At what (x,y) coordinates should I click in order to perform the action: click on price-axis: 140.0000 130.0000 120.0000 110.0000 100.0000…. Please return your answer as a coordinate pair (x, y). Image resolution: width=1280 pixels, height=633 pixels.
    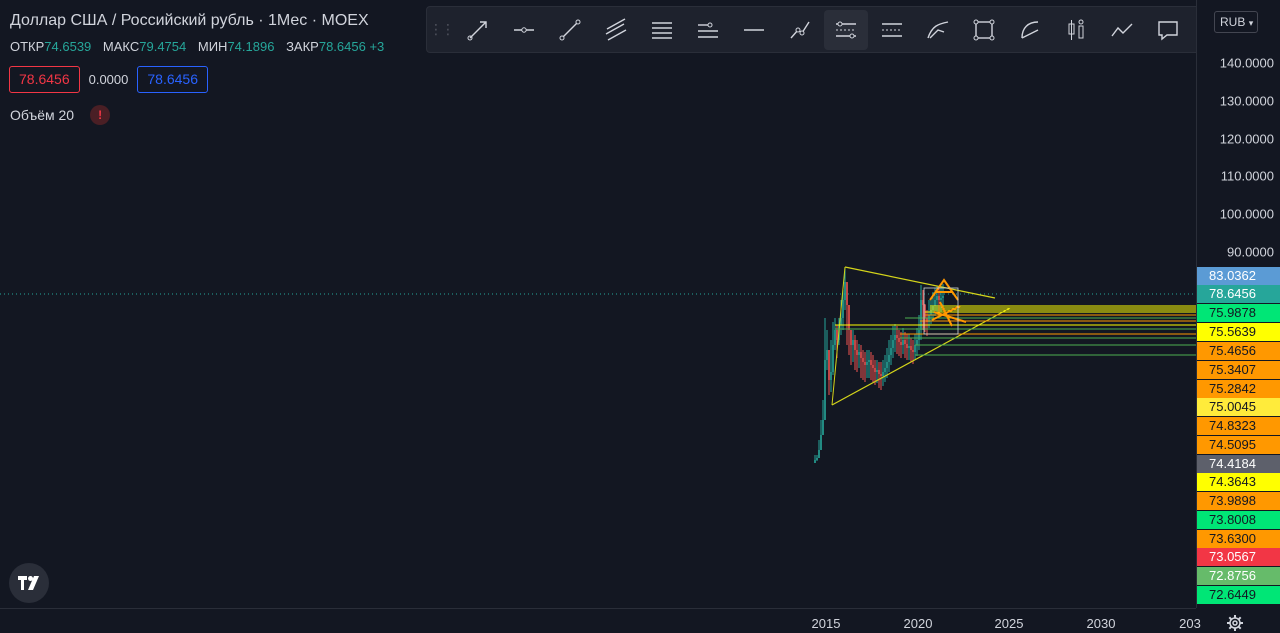
    Looking at the image, I should click on (1238, 304).